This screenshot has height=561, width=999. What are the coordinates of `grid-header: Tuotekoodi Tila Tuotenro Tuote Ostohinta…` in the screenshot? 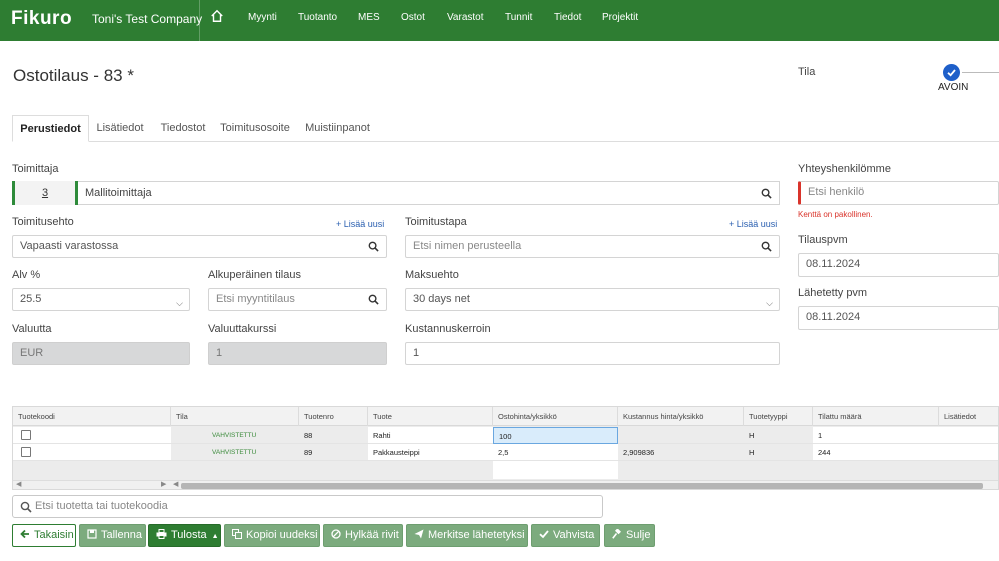 It's located at (505, 416).